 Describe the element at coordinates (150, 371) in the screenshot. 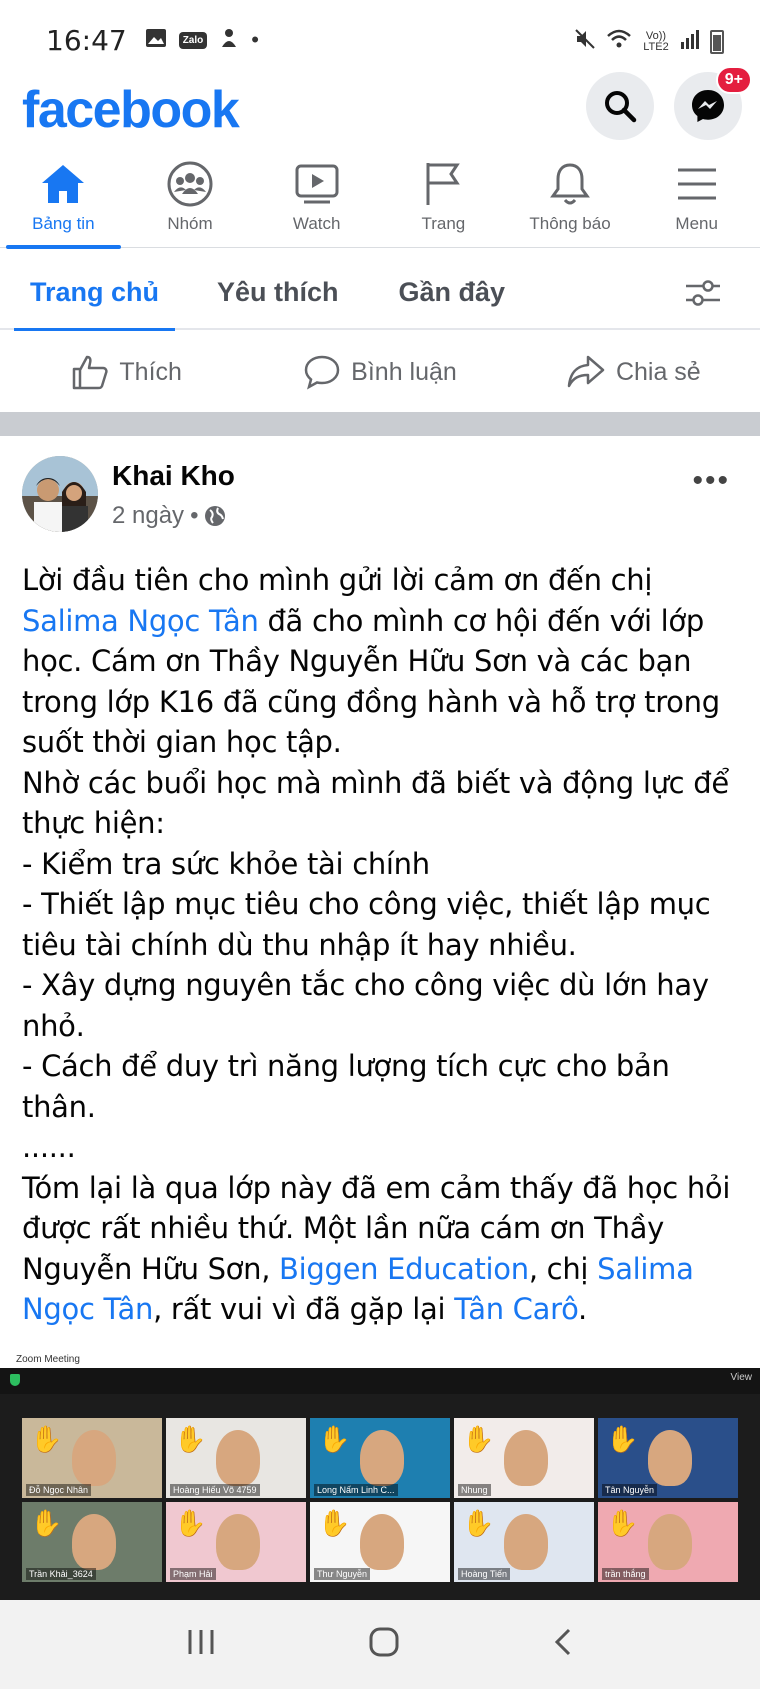

I see `like-label: Thích` at that location.